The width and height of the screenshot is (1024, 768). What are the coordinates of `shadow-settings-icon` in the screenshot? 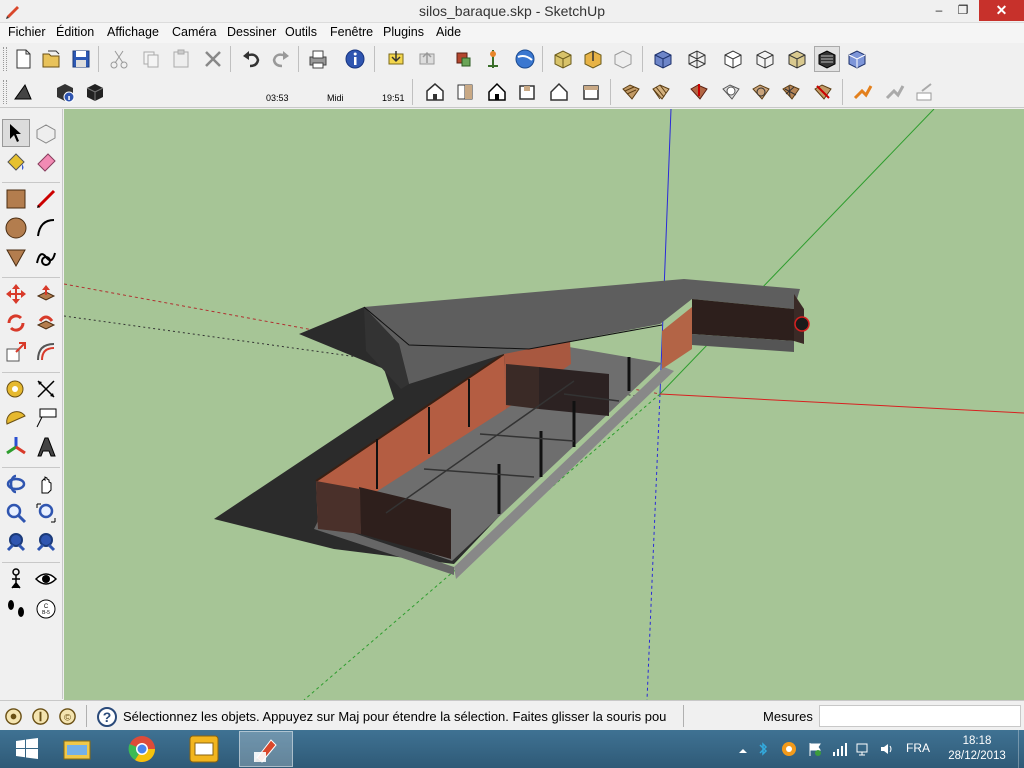 It's located at (65, 92).